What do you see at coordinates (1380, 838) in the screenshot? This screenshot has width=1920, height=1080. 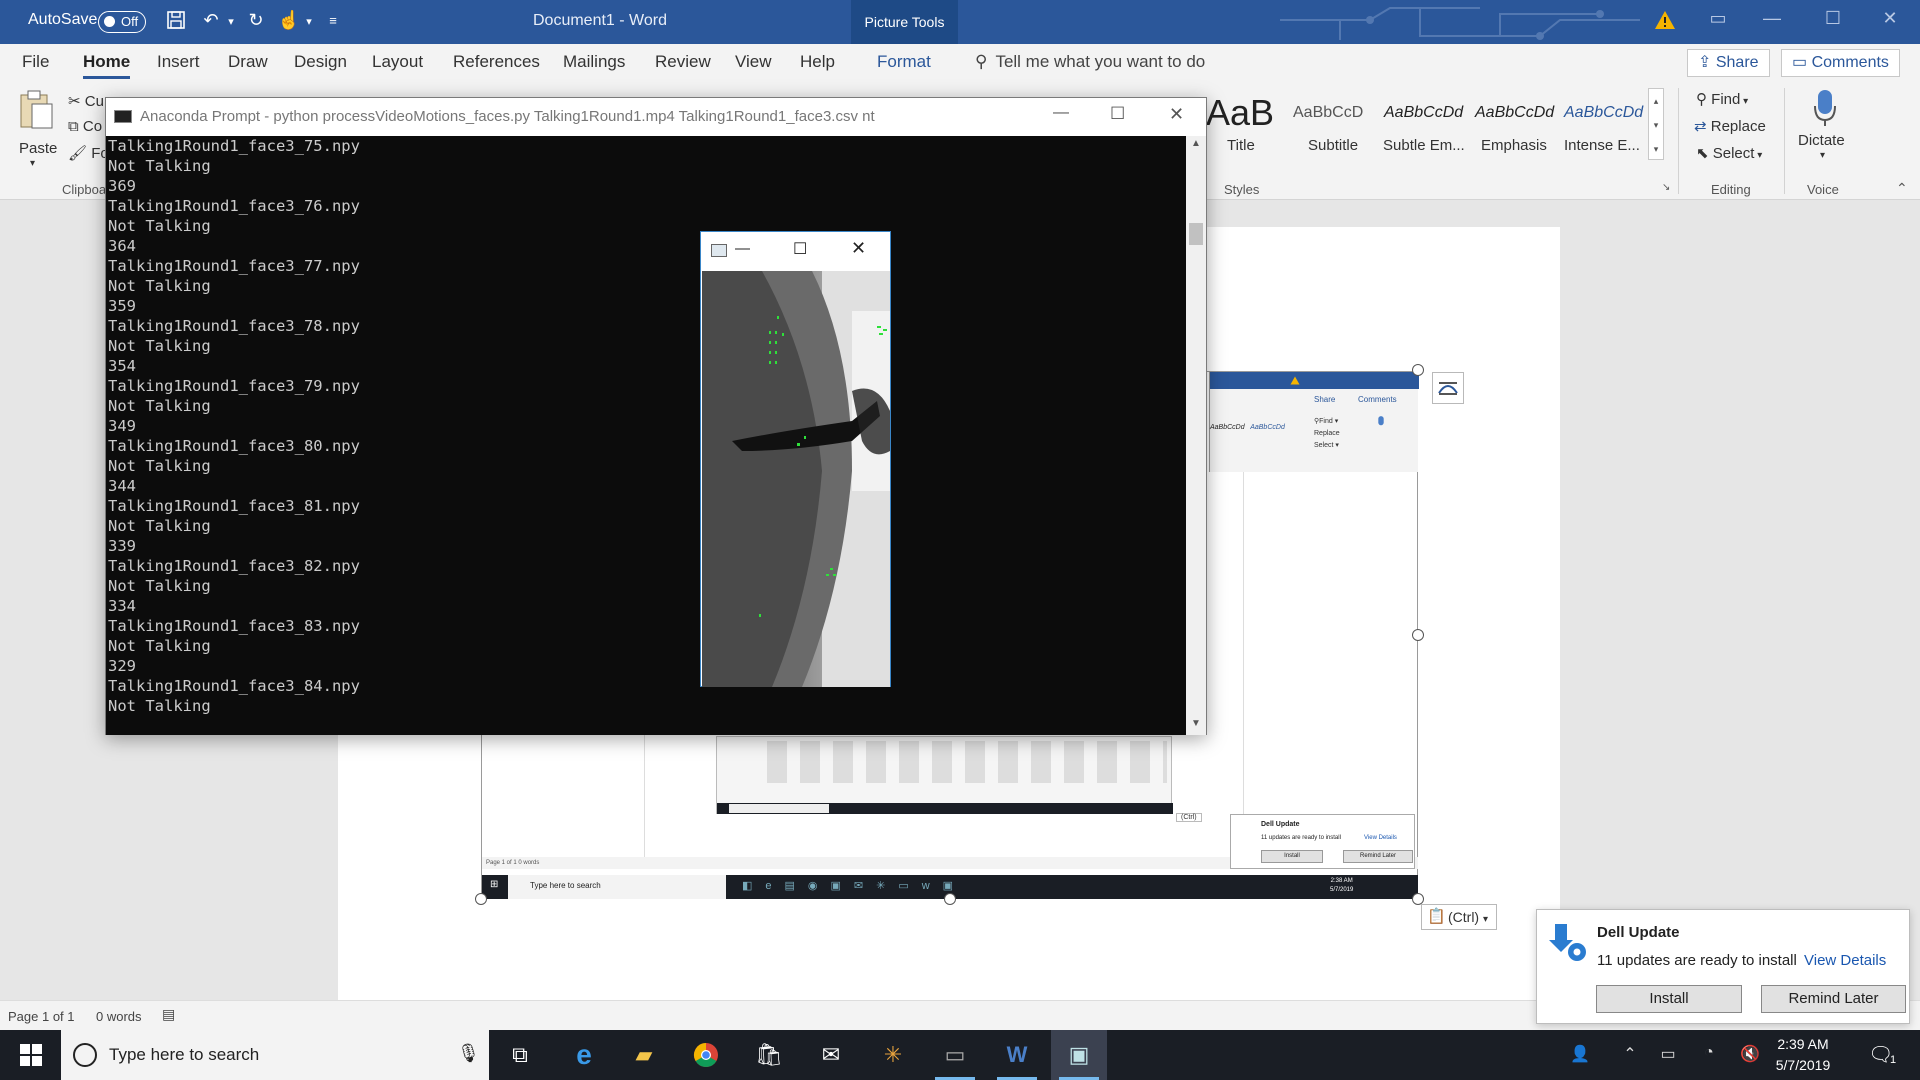 I see `mini-toast-link: View Details` at bounding box center [1380, 838].